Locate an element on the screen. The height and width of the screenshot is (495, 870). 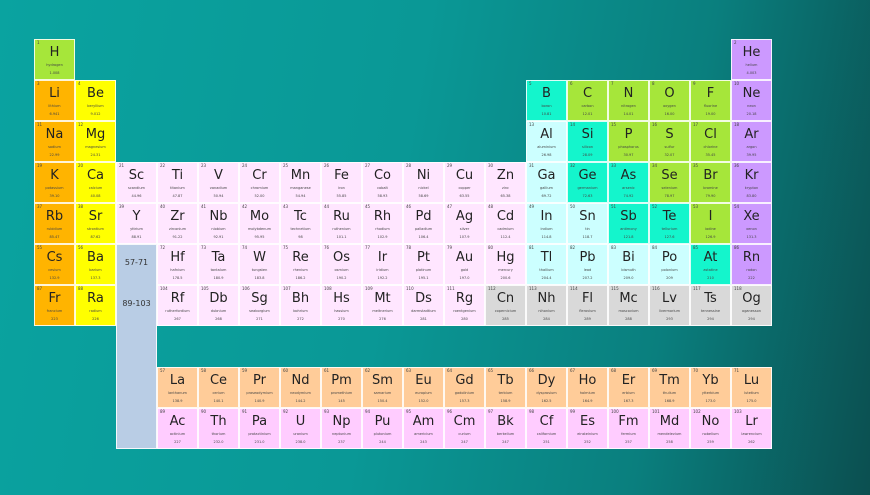
element-cell-plutonium: 94 Pu plutonium 244 is located at coordinates (382, 428).